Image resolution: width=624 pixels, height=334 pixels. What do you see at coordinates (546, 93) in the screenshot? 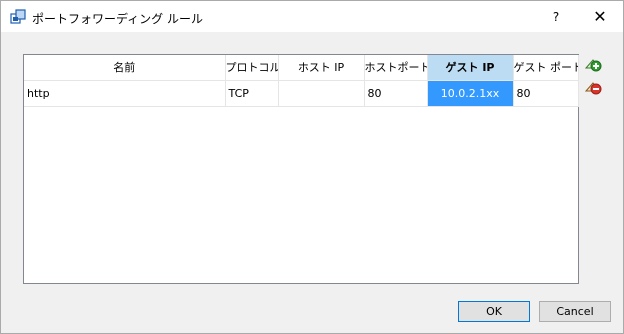
I see `cell-guest-port: 80` at bounding box center [546, 93].